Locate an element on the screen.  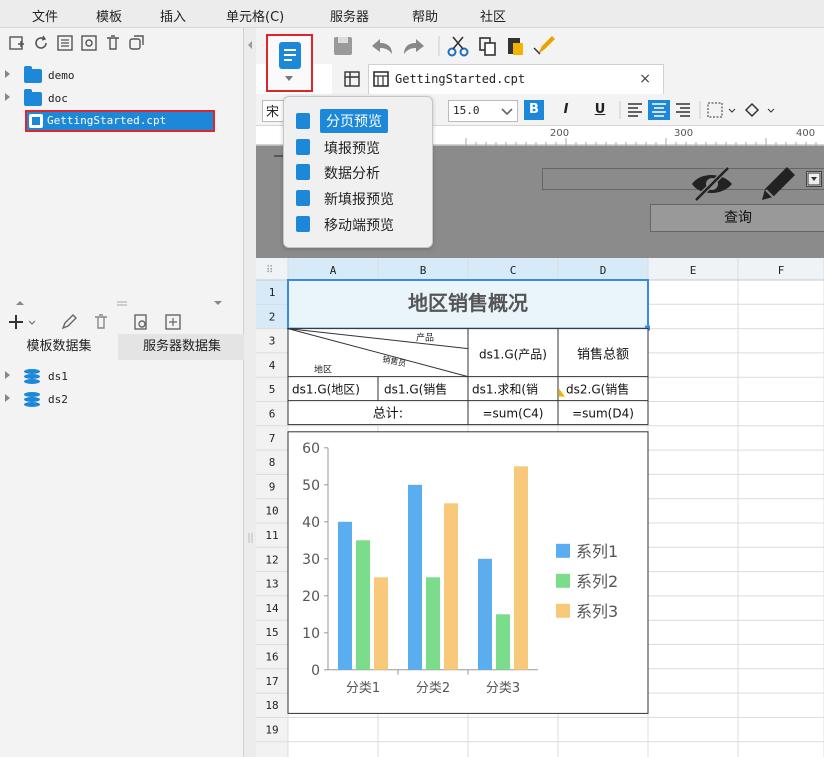
ruler-mark: 300 is located at coordinates (684, 133).